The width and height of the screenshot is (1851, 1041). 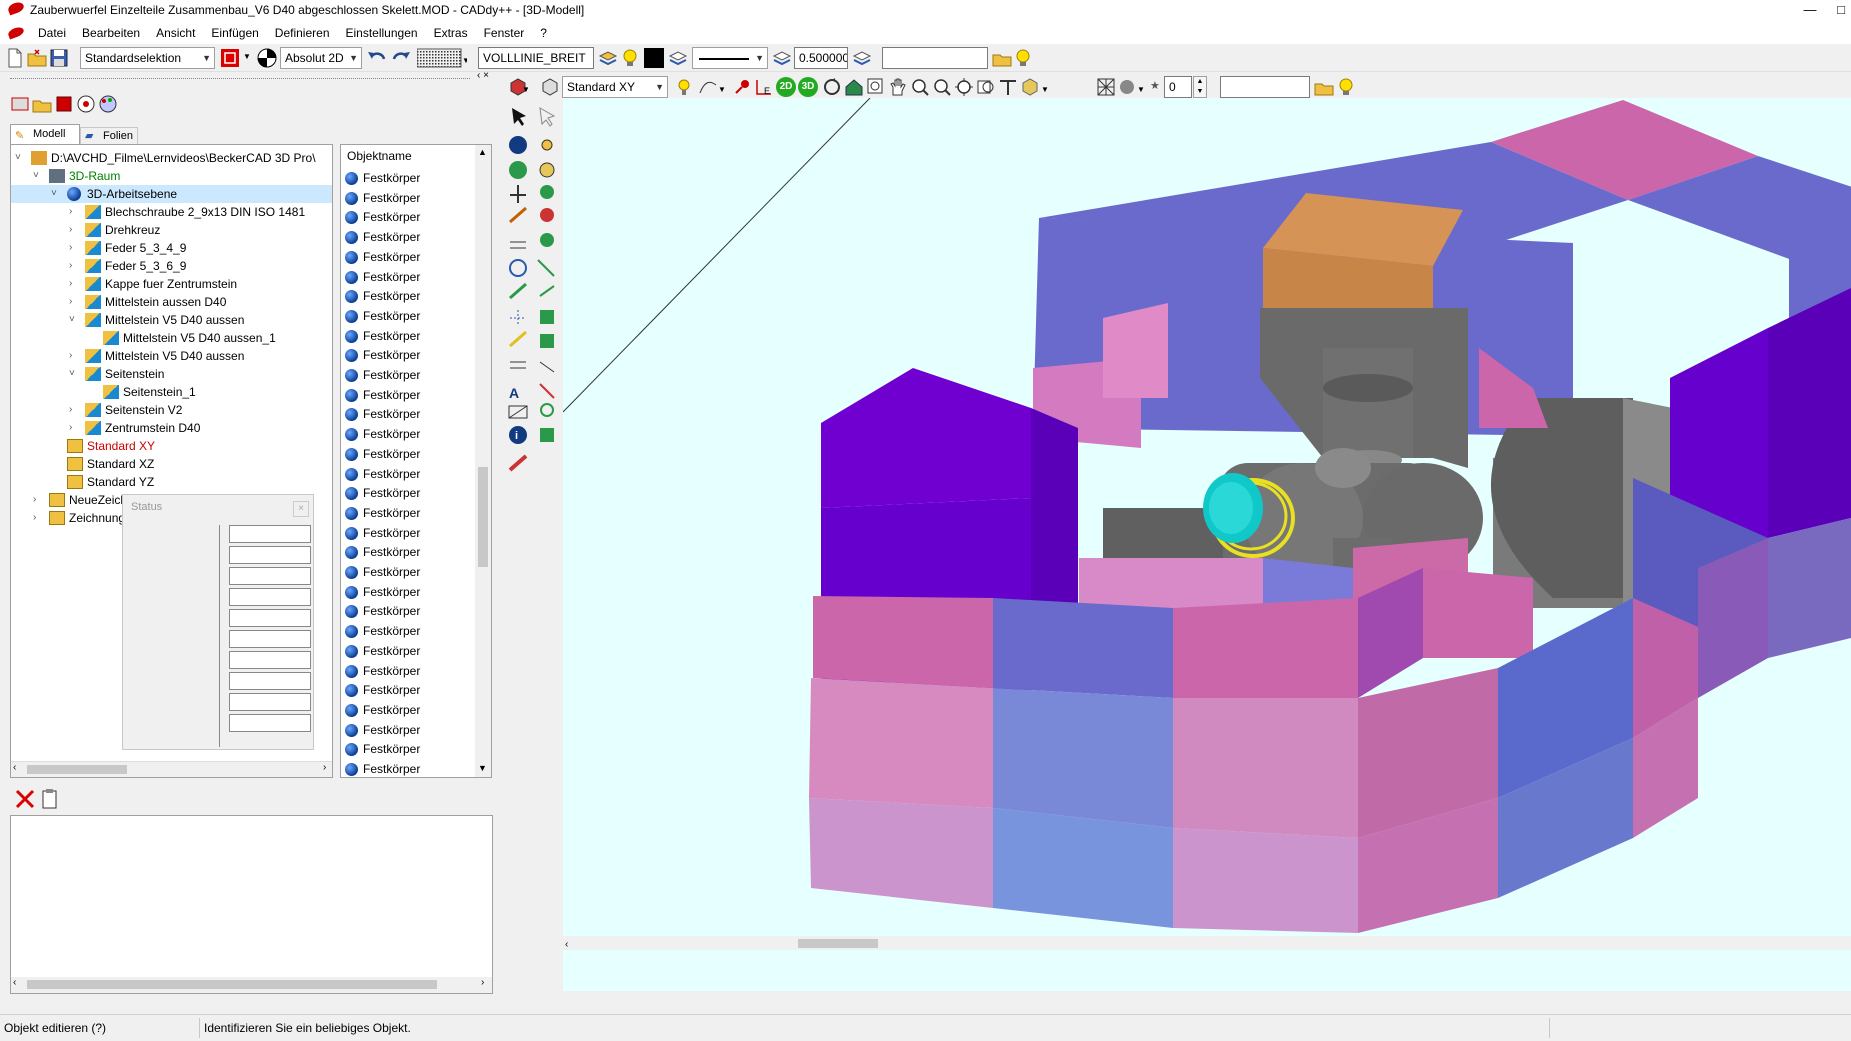 What do you see at coordinates (251, 904) in the screenshot?
I see `output-box: ‹ ›` at bounding box center [251, 904].